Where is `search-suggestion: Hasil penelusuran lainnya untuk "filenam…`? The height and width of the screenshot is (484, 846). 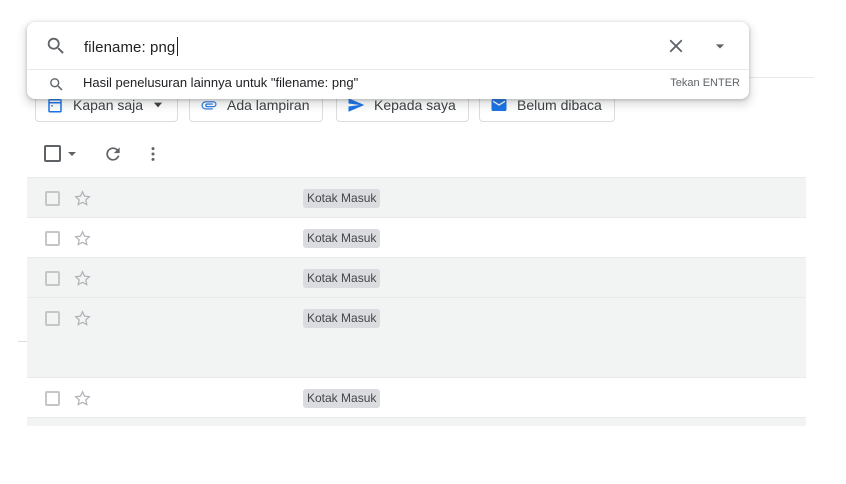
search-suggestion: Hasil penelusuran lainnya untuk "filenam… is located at coordinates (388, 84).